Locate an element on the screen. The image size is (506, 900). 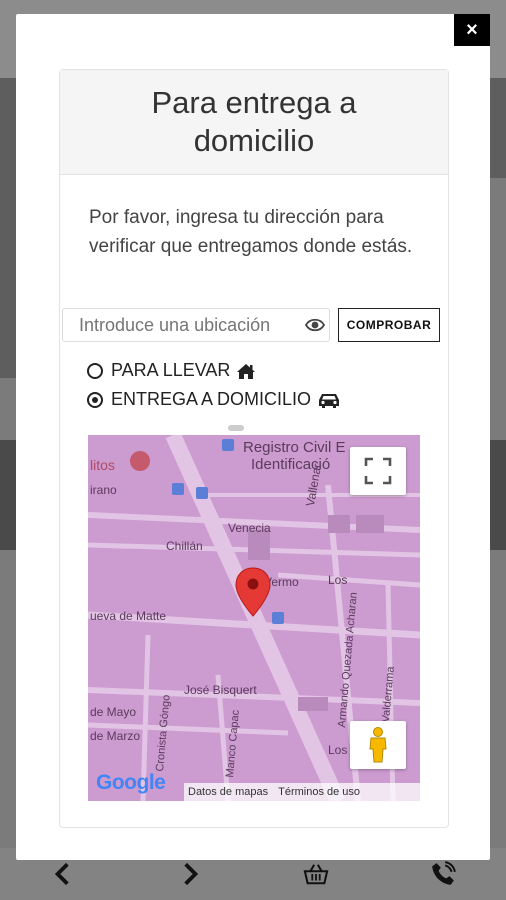
option-delivery: ENTREGA A DOMICILIO is located at coordinates (214, 399).